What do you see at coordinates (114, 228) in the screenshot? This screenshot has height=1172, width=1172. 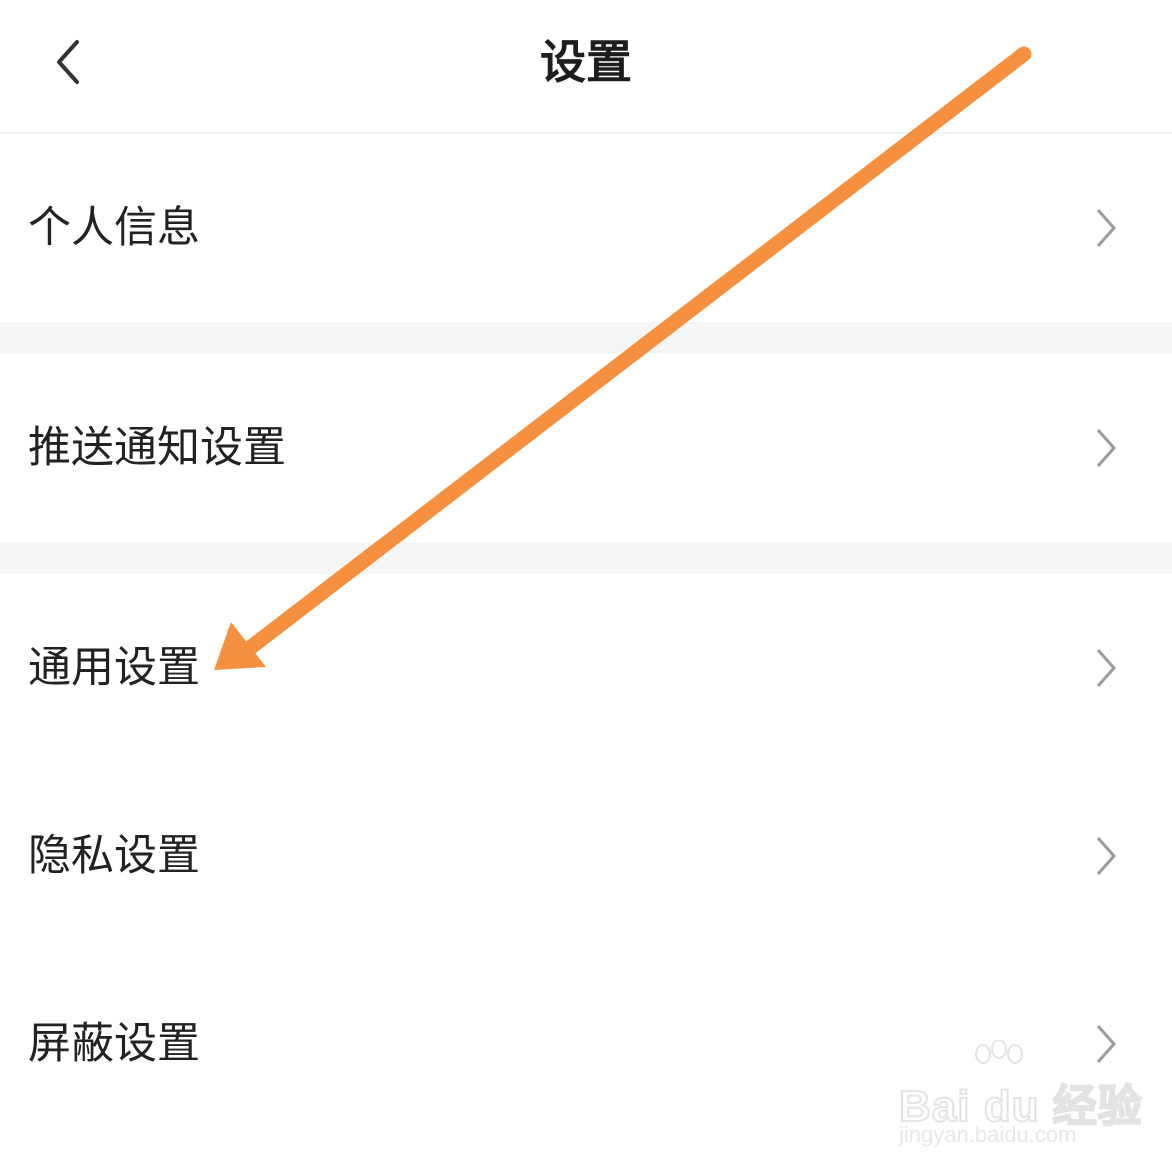 I see `settings-item-label: 个人信息` at bounding box center [114, 228].